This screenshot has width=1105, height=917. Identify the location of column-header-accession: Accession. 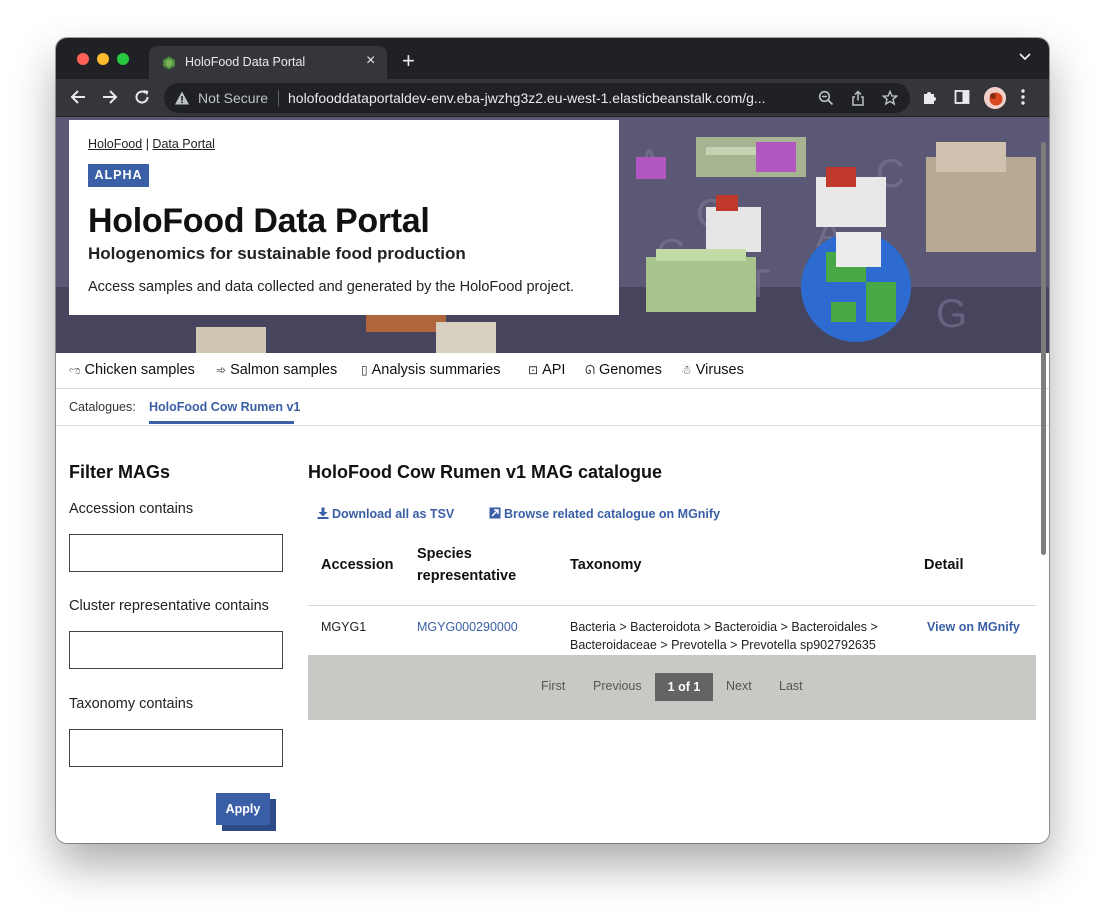
(357, 565).